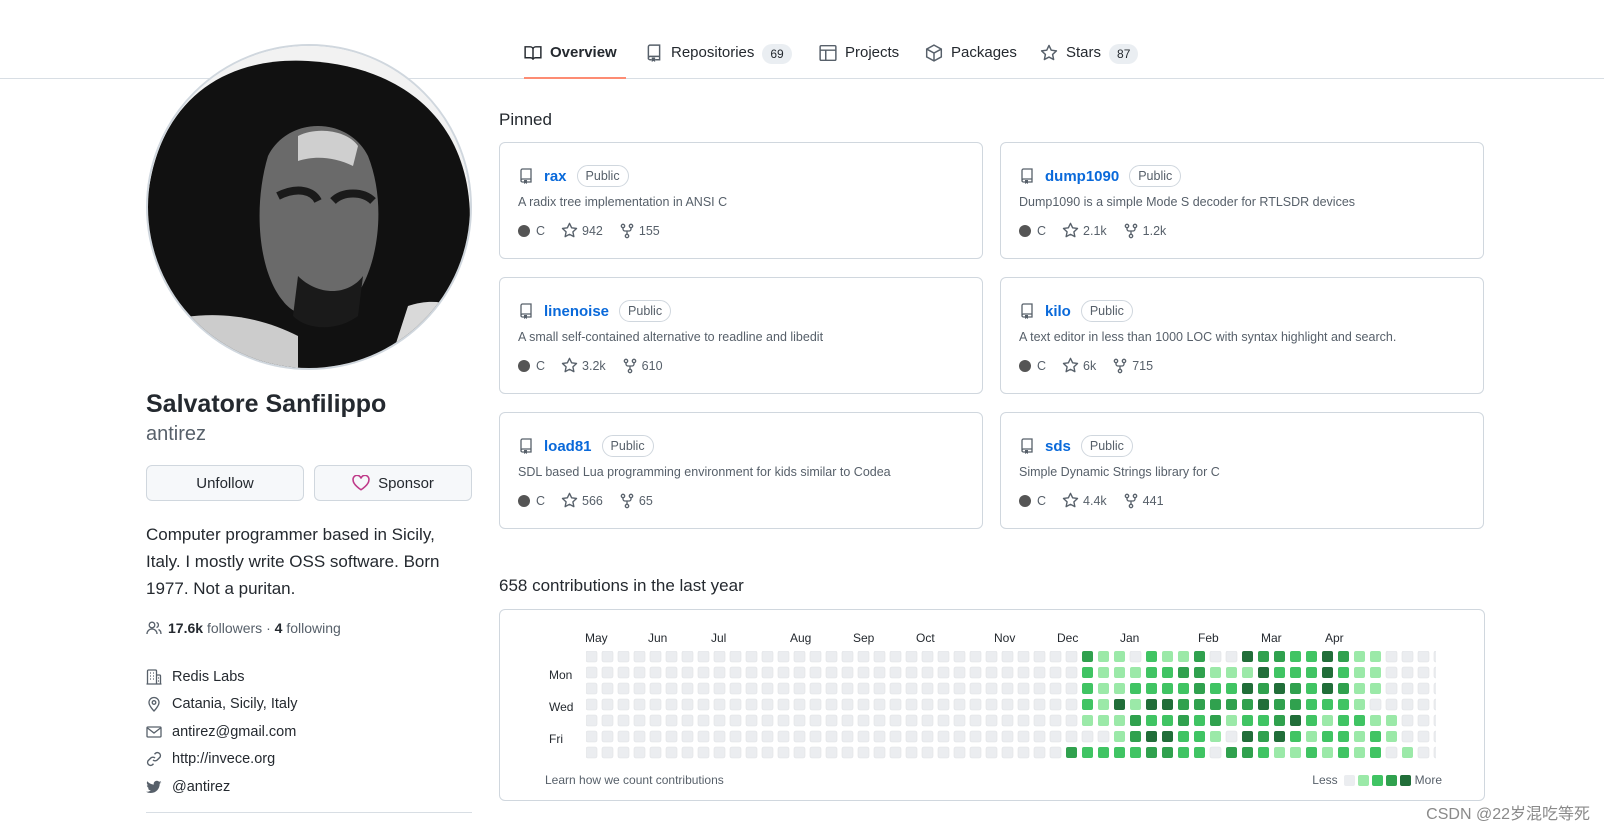 The image size is (1604, 830). I want to click on tab-repositories: Repositories 69, so click(718, 58).